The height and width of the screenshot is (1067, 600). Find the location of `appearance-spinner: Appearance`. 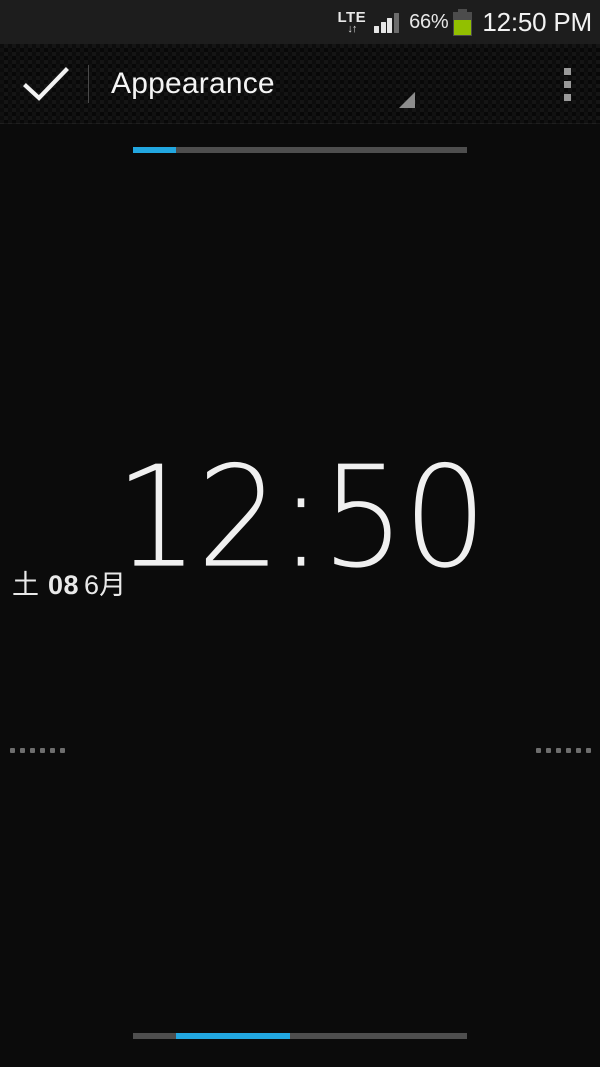

appearance-spinner: Appearance is located at coordinates (322, 84).